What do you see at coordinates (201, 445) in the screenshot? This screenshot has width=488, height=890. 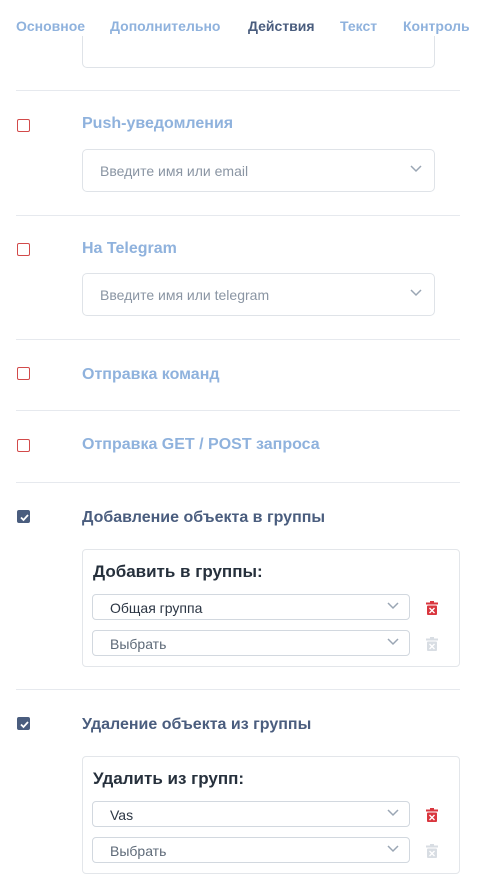 I see `http-request-title: Отправка GET / POST запроса` at bounding box center [201, 445].